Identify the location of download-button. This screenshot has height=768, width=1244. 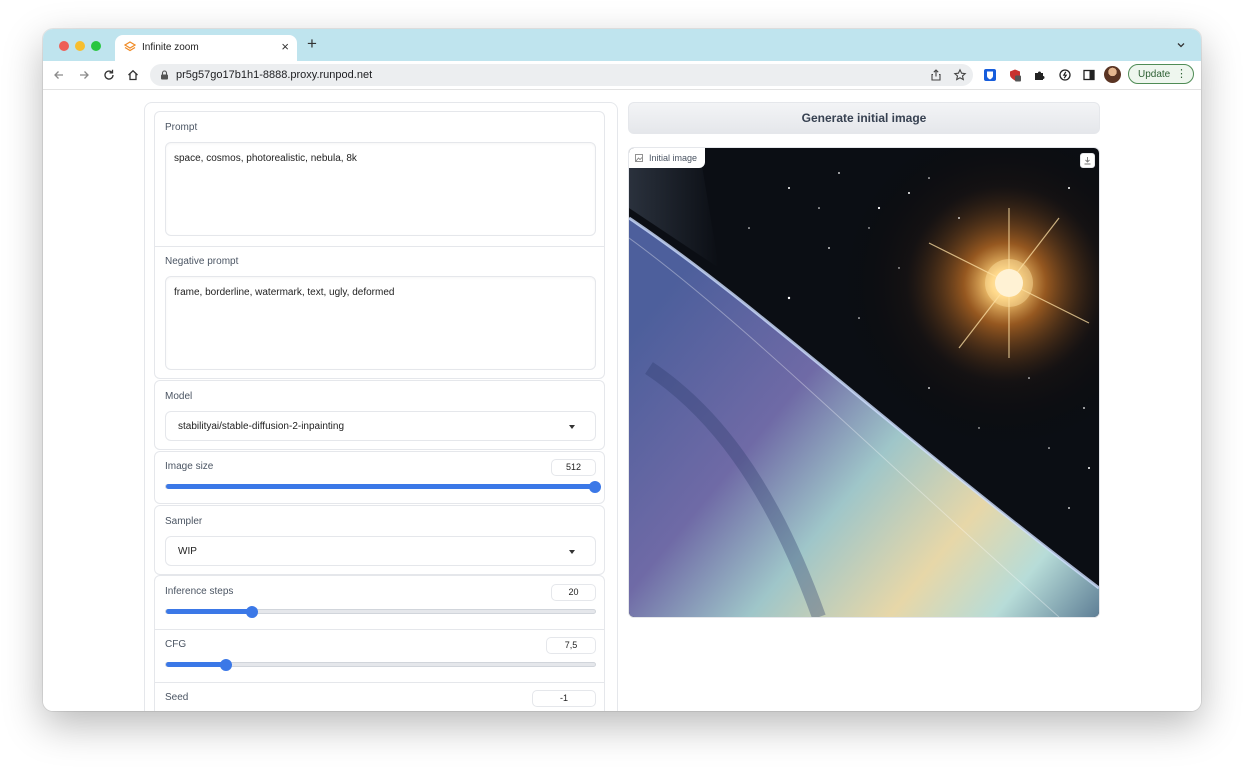
(1087, 160).